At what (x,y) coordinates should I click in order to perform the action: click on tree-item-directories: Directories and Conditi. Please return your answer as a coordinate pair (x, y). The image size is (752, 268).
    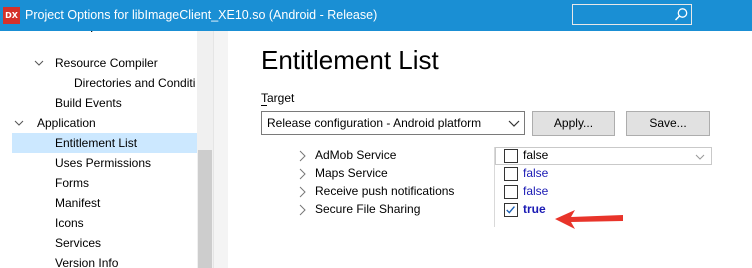
    Looking at the image, I should click on (98, 83).